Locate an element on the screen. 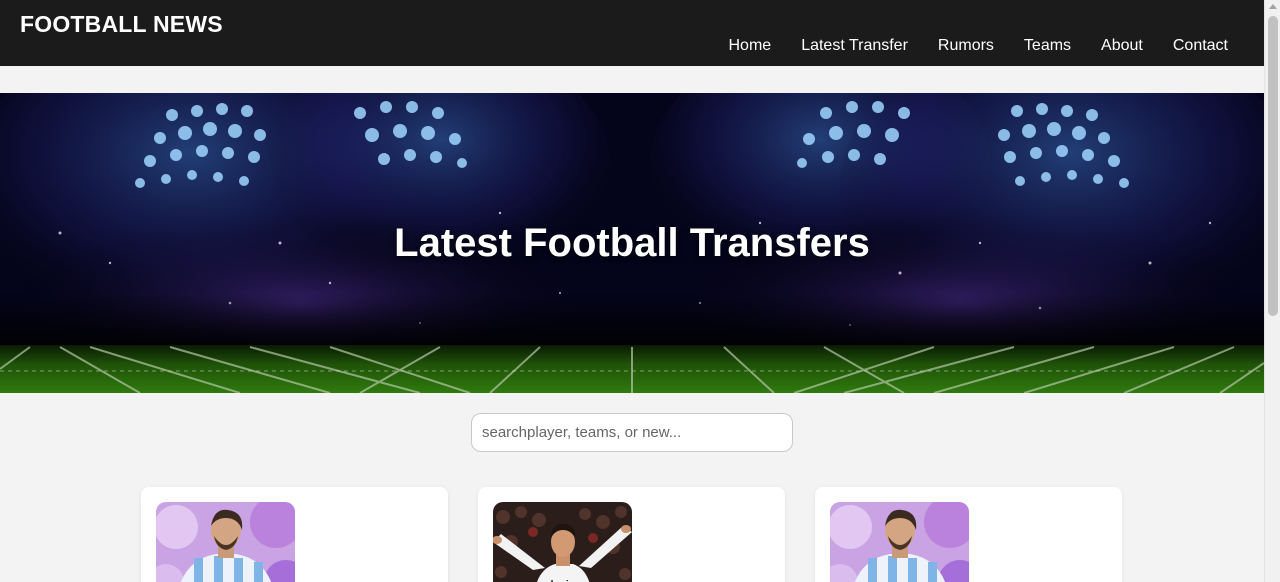  news-card: bwin is located at coordinates (631, 534).